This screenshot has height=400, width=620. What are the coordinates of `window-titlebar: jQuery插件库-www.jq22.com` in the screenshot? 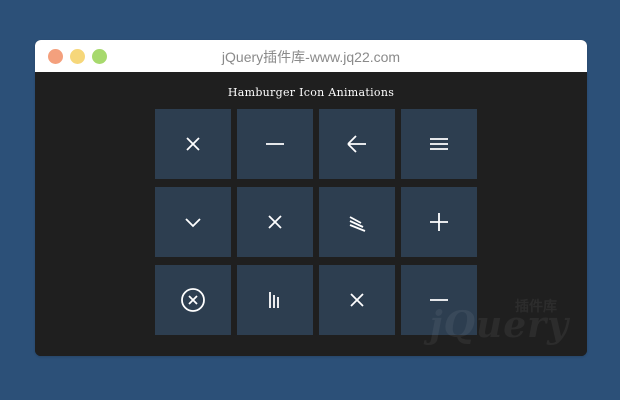 It's located at (311, 56).